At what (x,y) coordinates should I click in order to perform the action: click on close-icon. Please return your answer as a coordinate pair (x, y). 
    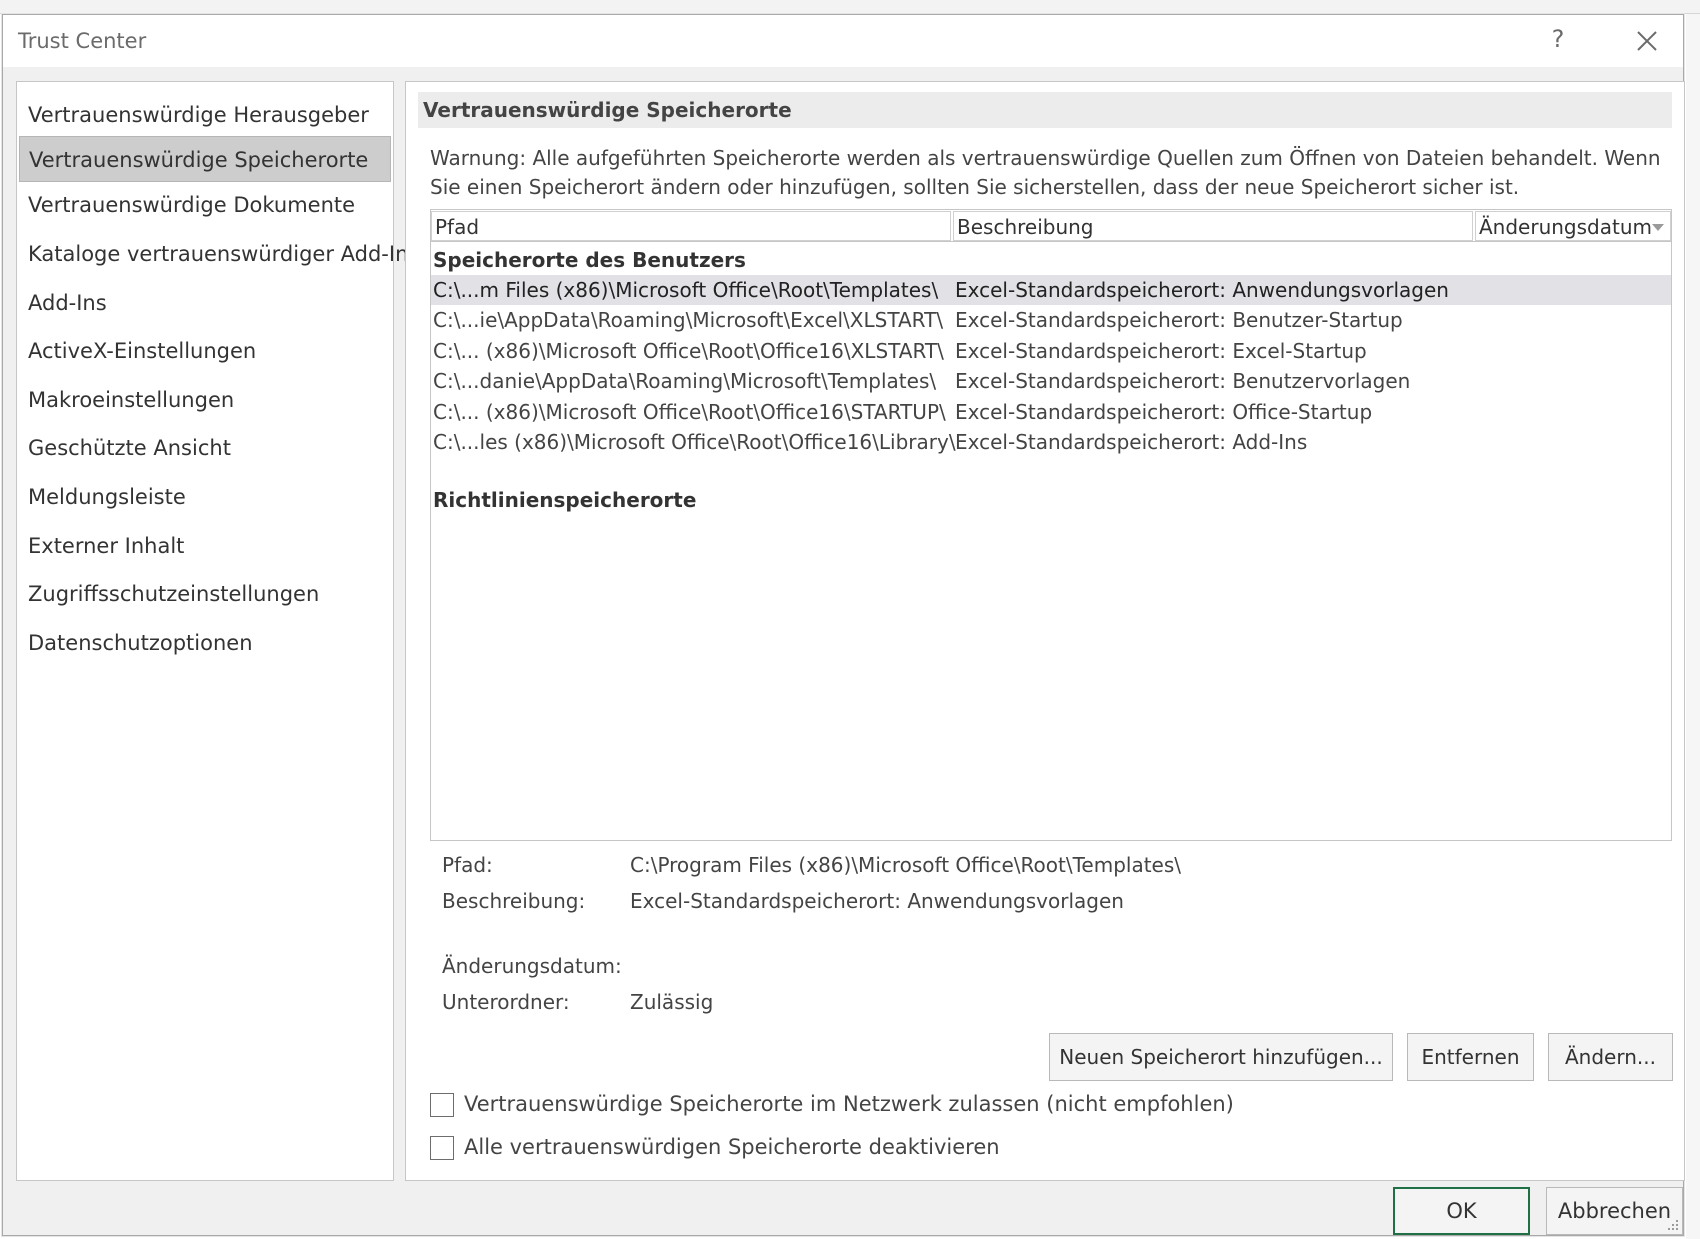
    Looking at the image, I should click on (1647, 41).